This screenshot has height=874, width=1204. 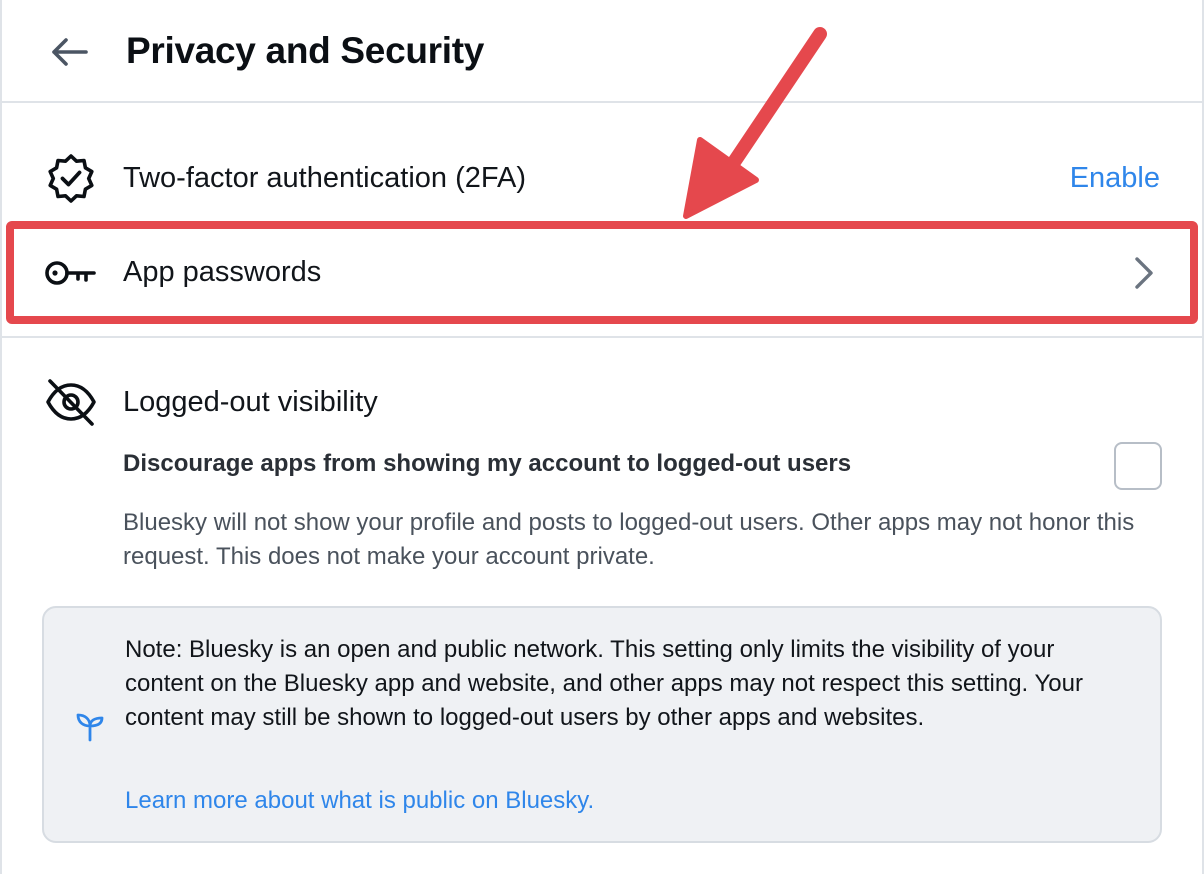 What do you see at coordinates (1115, 178) in the screenshot?
I see `enable-2fa-link: Enable` at bounding box center [1115, 178].